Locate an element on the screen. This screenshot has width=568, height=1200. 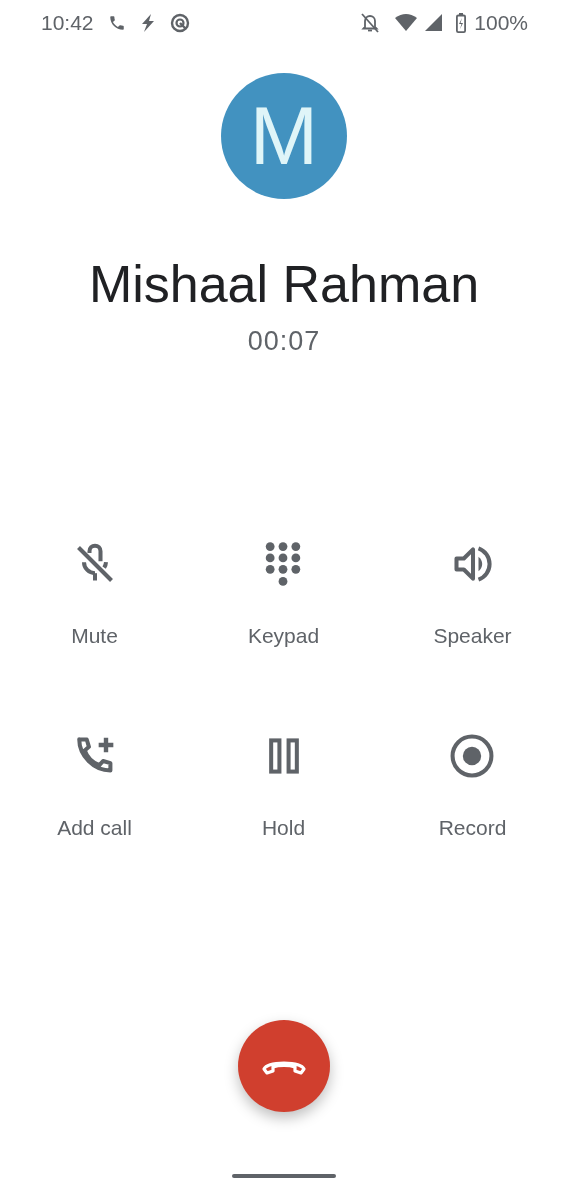
call-duration: 00:07 is located at coordinates (284, 341).